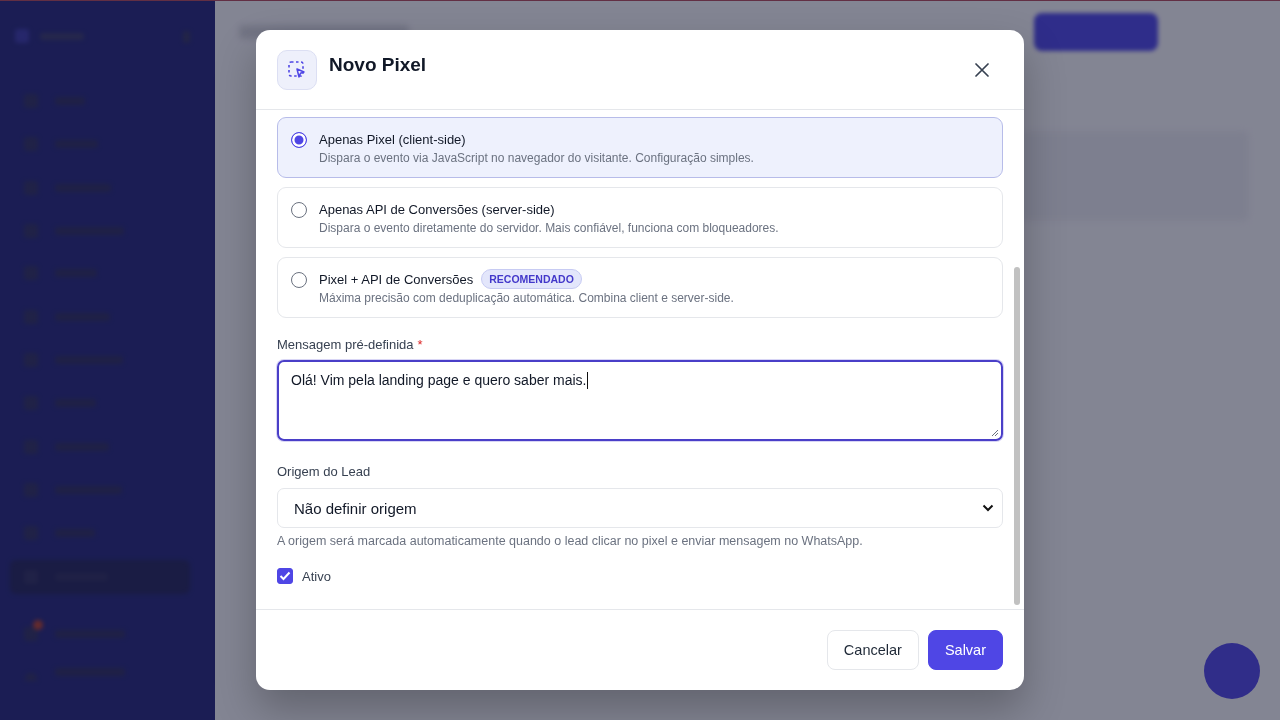 The image size is (1280, 720). What do you see at coordinates (526, 298) in the screenshot?
I see `option-description: Máxima precisão com deduplicação automática. Combina client e server-side.` at bounding box center [526, 298].